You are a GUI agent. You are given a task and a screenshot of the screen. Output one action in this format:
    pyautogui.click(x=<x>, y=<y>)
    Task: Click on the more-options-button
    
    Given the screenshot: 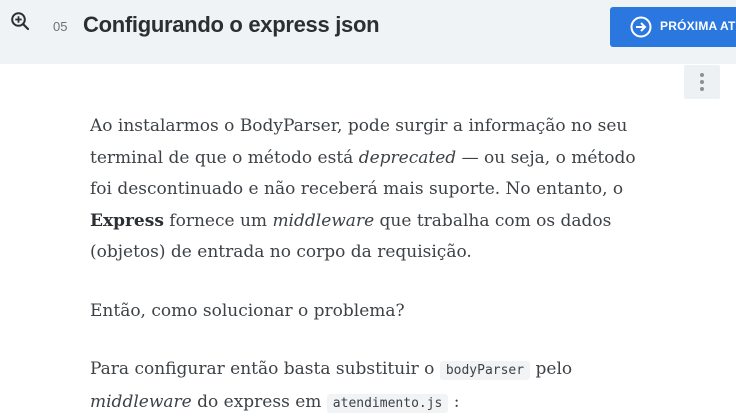 What is the action you would take?
    pyautogui.click(x=702, y=82)
    